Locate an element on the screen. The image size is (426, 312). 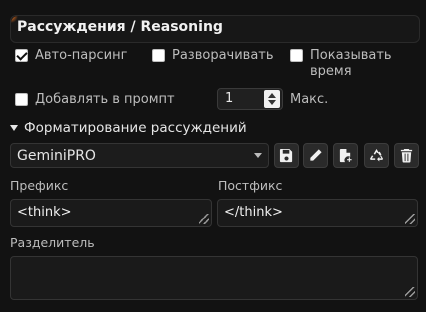
separator-label: Разделитель is located at coordinates (52, 242).